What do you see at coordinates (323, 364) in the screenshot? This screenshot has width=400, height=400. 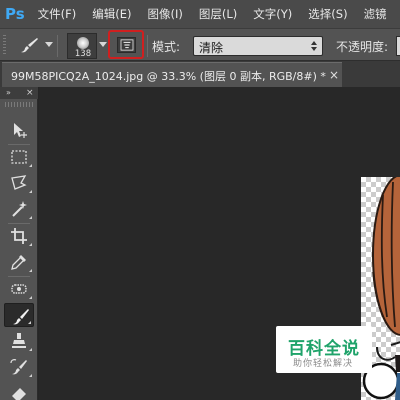 I see `watermark-subtitle: 助你轻松解决` at bounding box center [323, 364].